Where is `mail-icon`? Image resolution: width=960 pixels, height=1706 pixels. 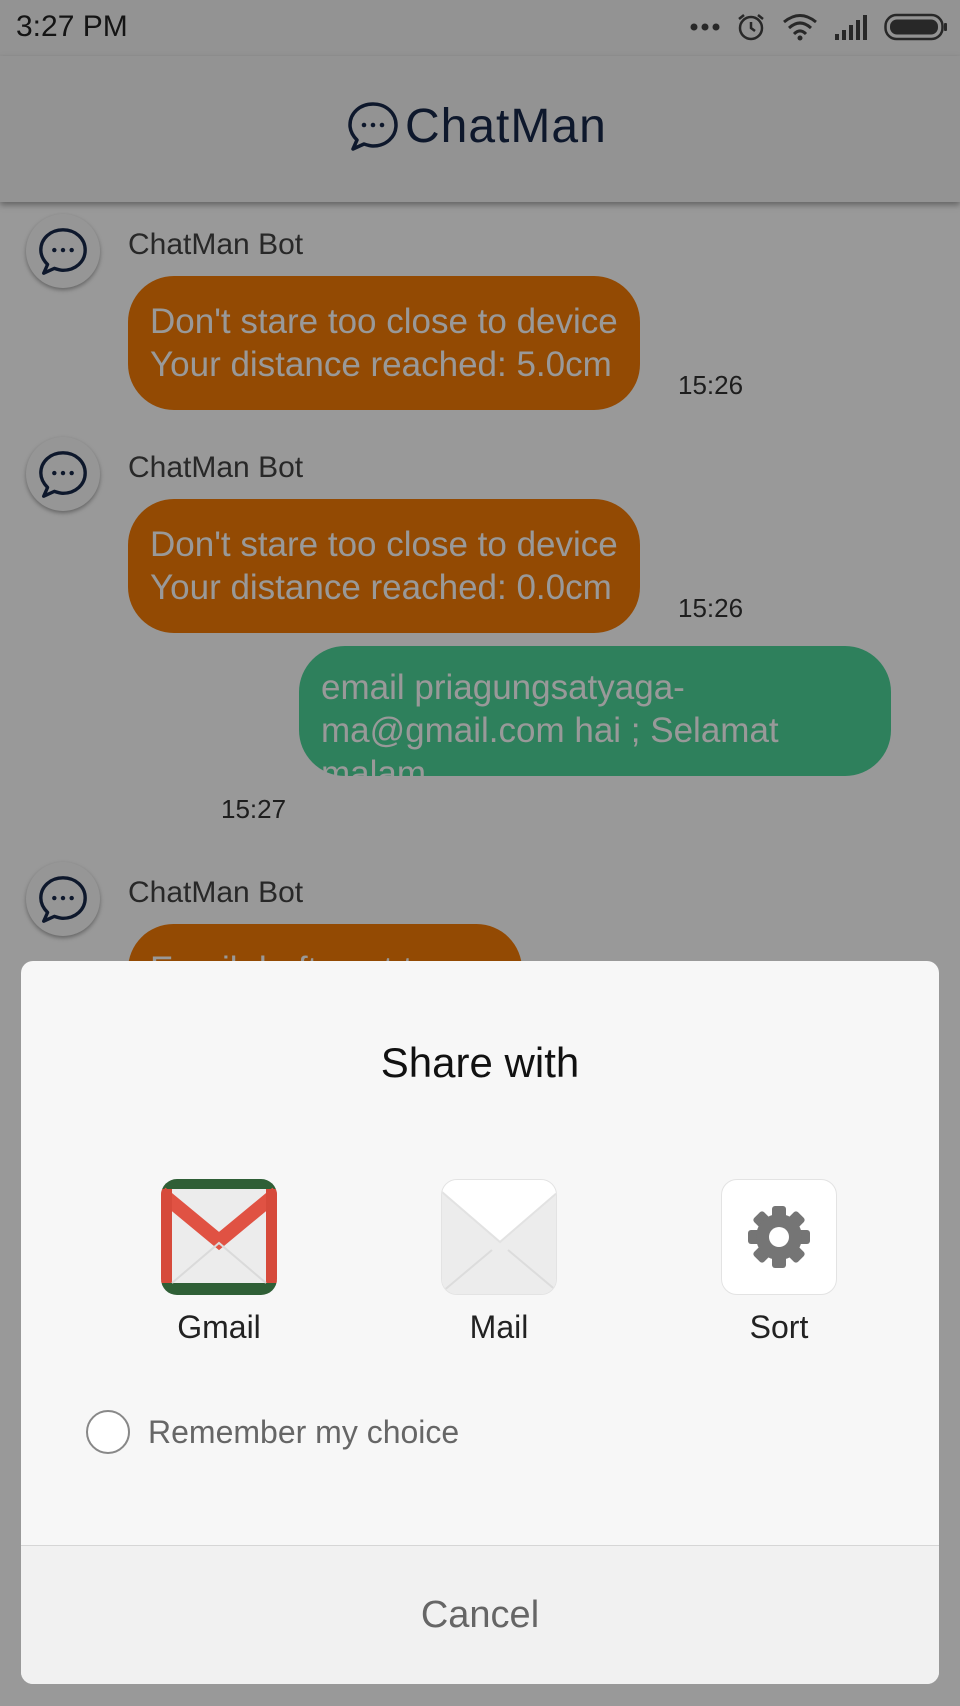 mail-icon is located at coordinates (499, 1237).